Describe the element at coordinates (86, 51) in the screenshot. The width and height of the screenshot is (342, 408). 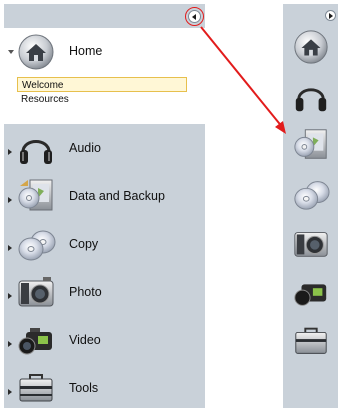
I see `category-label-home: Home` at that location.